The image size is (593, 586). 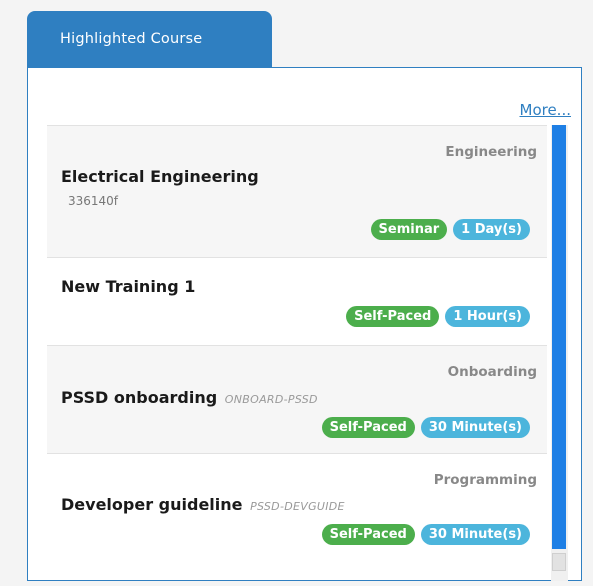 I want to click on course-category: Programming, so click(x=485, y=480).